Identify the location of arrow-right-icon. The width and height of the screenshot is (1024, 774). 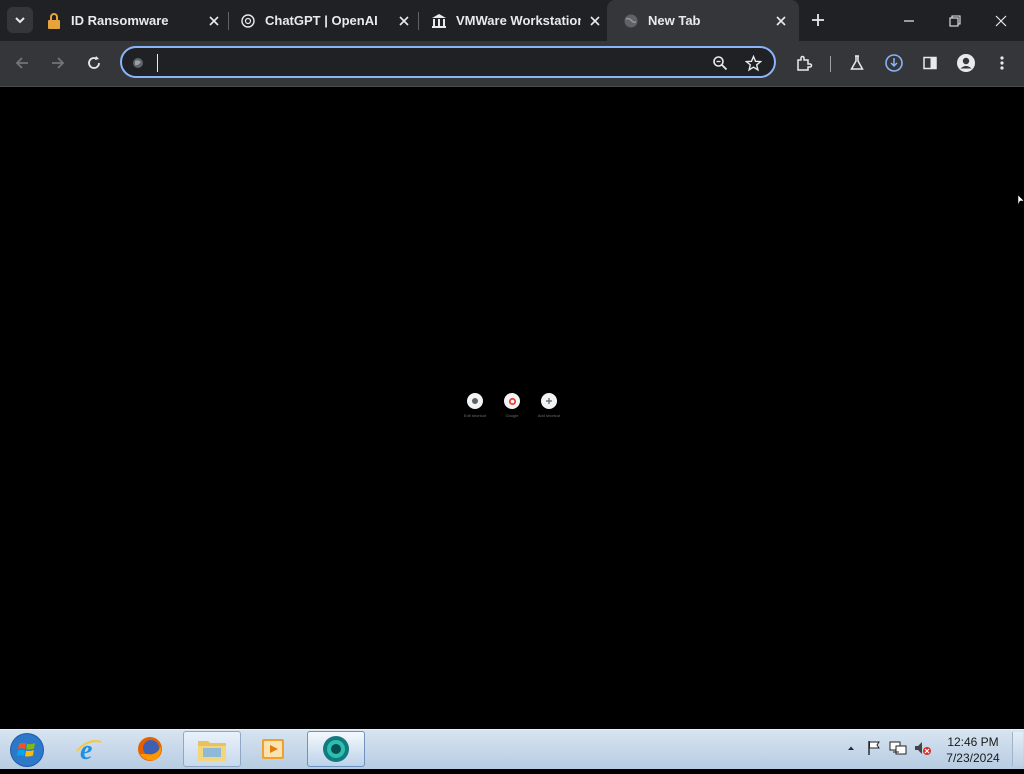
(58, 63).